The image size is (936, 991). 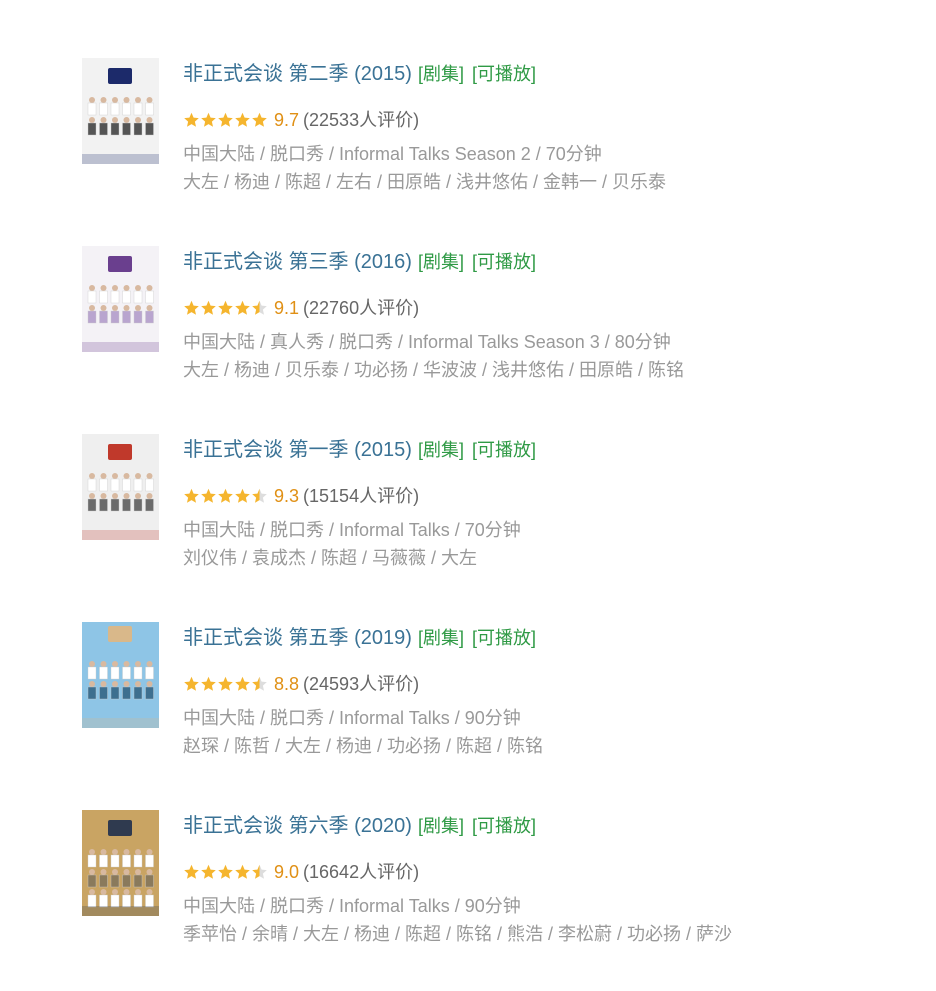 What do you see at coordinates (301, 308) in the screenshot?
I see `rating-line: 9.1 (22760人评价)` at bounding box center [301, 308].